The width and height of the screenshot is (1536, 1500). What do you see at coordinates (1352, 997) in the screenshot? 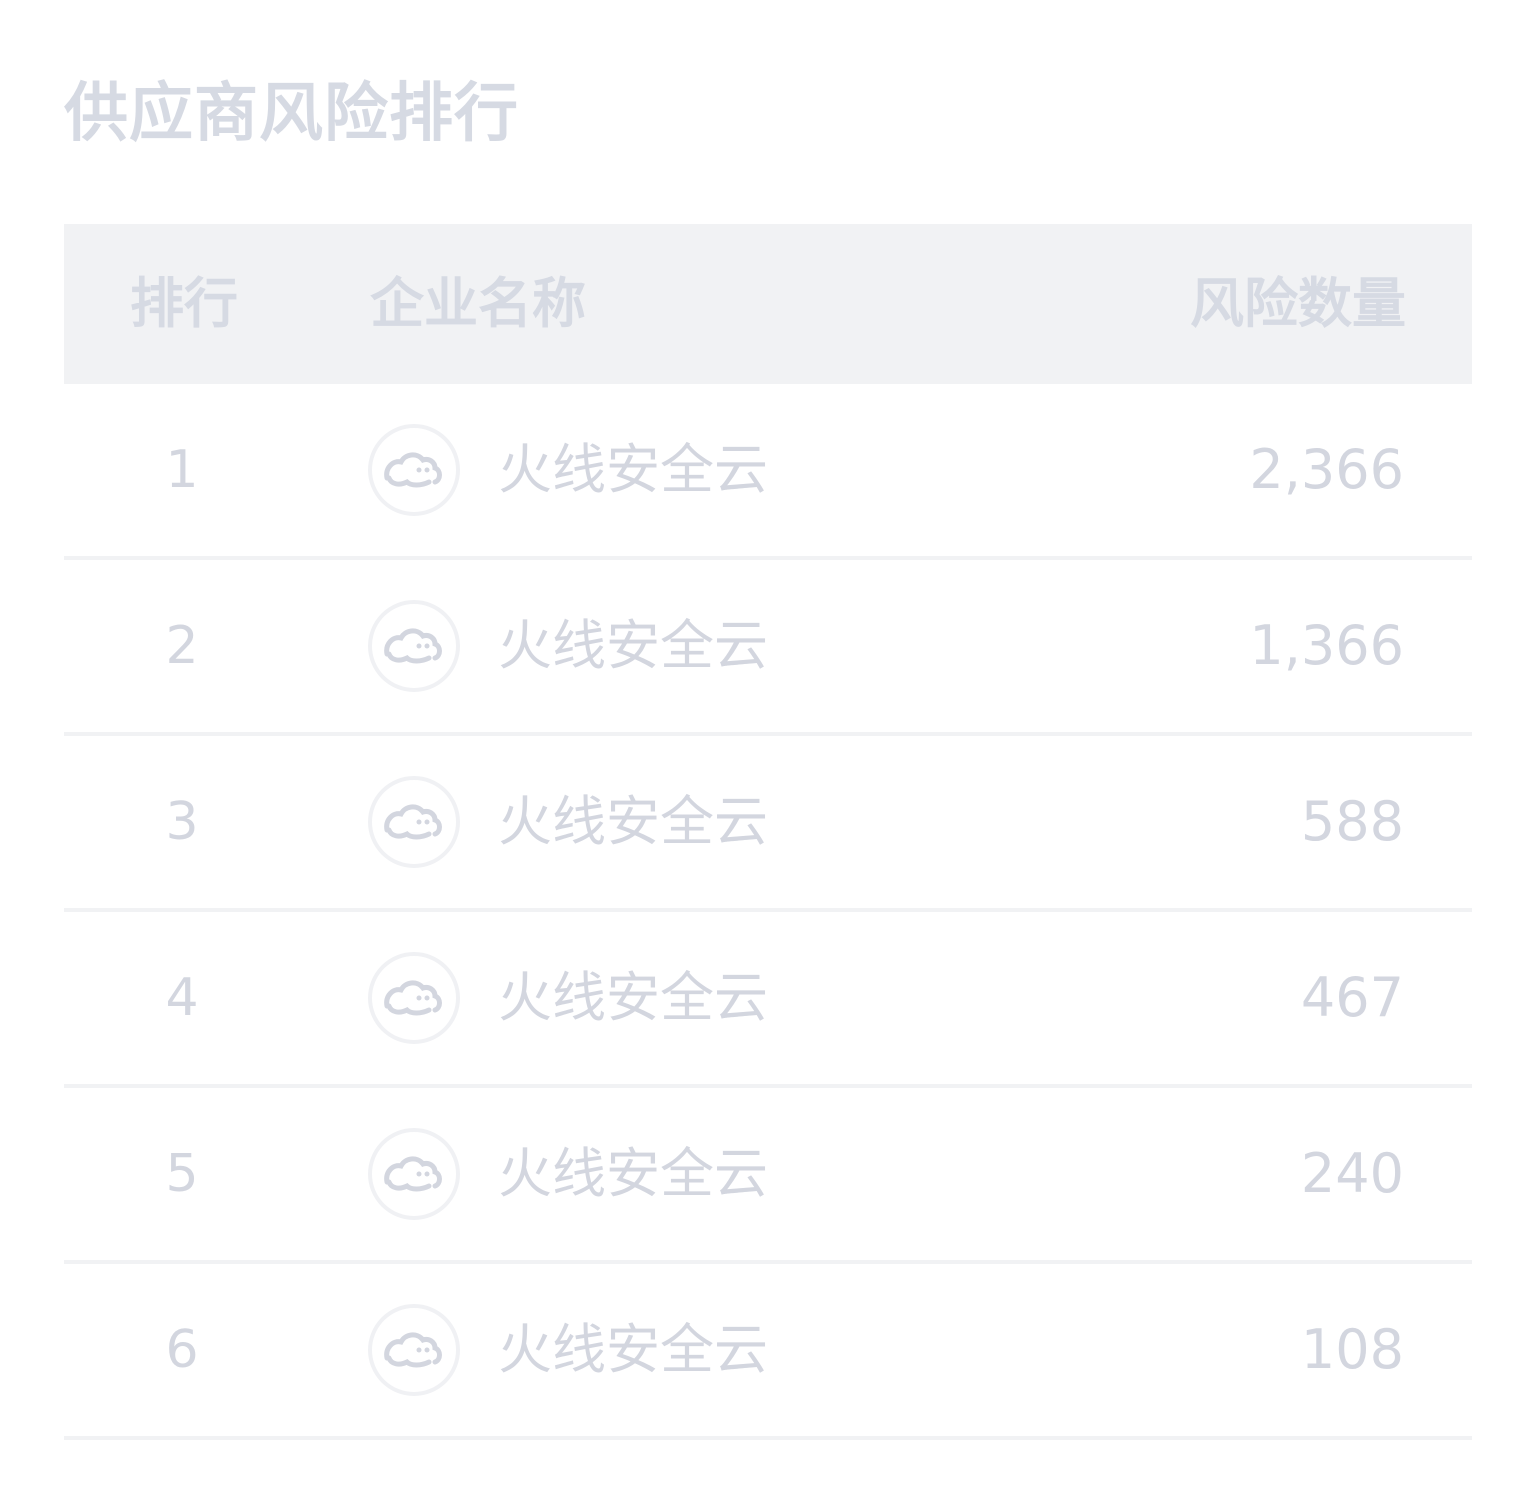
I see `row-risk-count: 467` at bounding box center [1352, 997].